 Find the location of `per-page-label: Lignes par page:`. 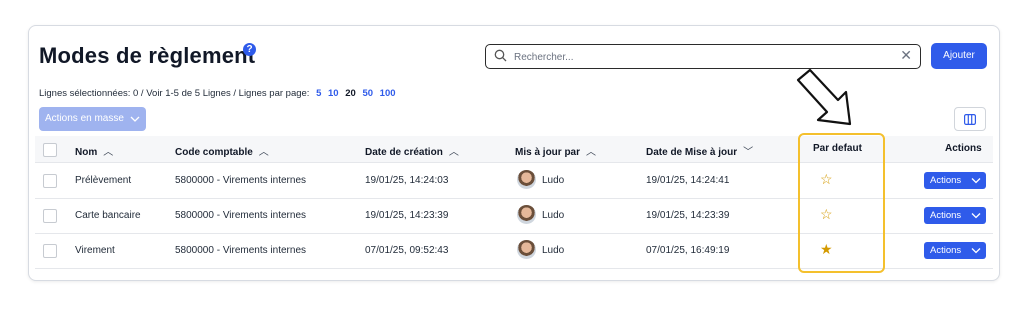

per-page-label: Lignes par page: is located at coordinates (274, 93).